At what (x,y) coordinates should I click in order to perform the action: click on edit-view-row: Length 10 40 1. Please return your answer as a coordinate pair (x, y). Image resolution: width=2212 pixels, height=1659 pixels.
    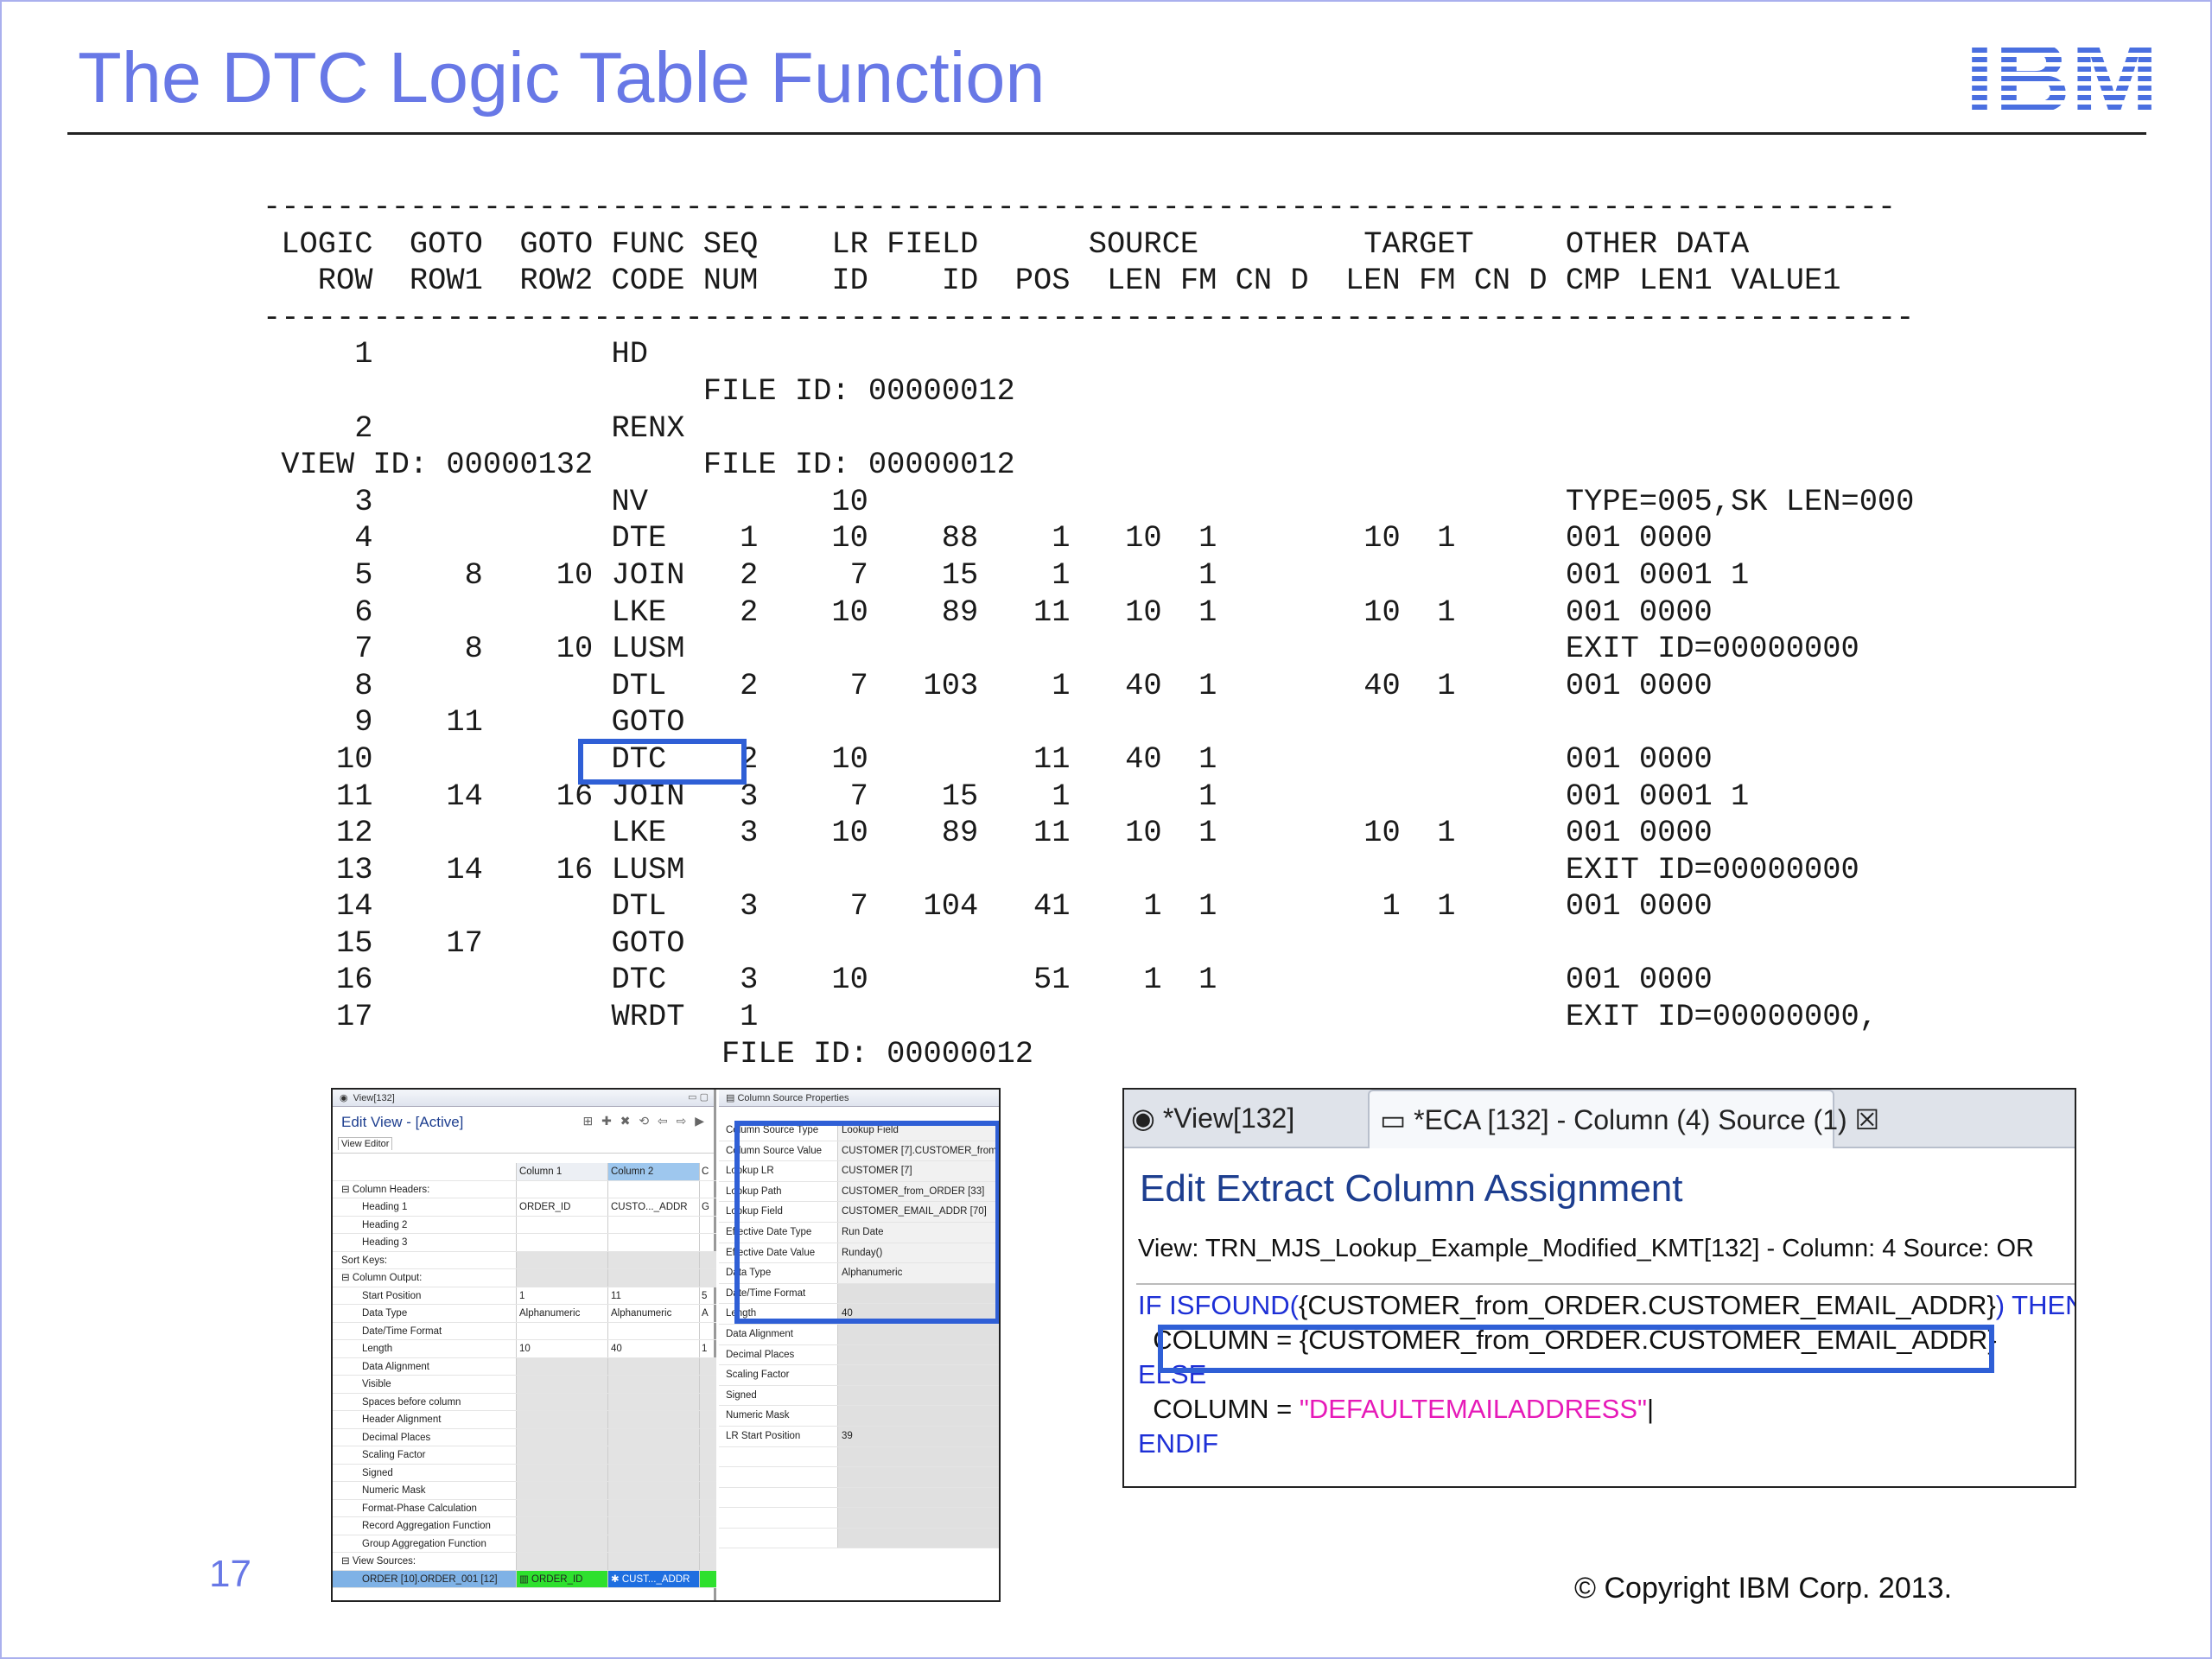
    Looking at the image, I should click on (524, 1349).